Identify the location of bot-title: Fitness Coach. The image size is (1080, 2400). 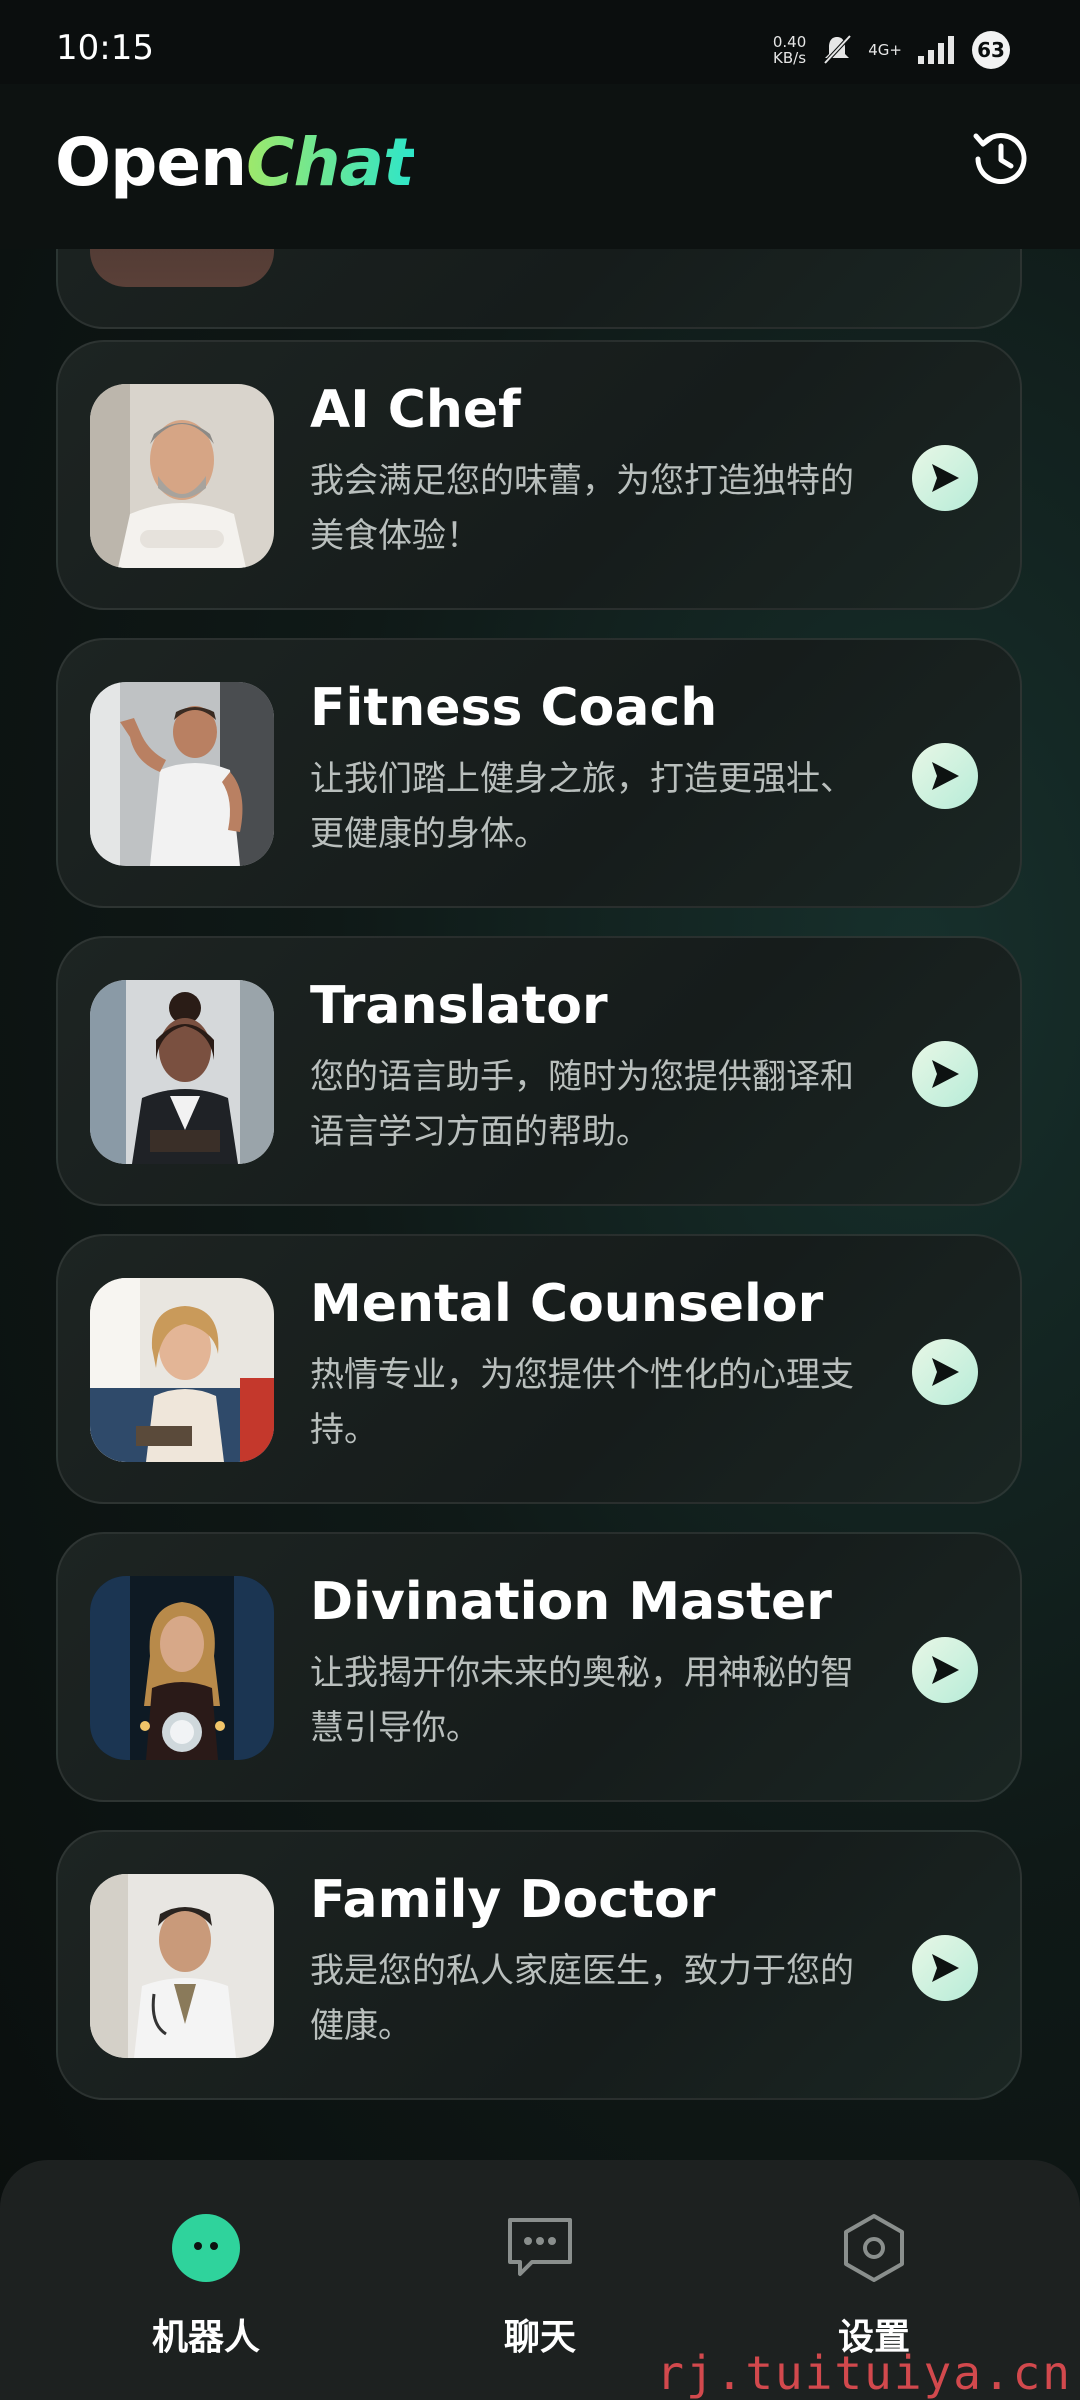
(514, 708).